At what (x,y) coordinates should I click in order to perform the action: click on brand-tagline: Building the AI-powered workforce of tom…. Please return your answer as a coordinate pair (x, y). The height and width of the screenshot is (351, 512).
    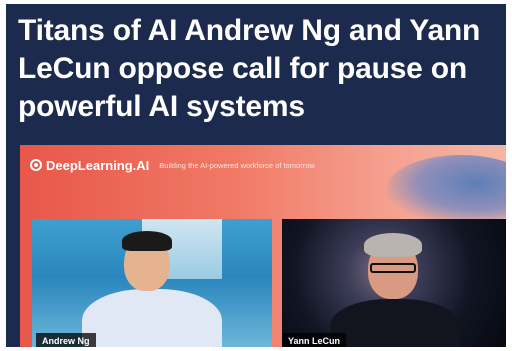
    Looking at the image, I should click on (237, 165).